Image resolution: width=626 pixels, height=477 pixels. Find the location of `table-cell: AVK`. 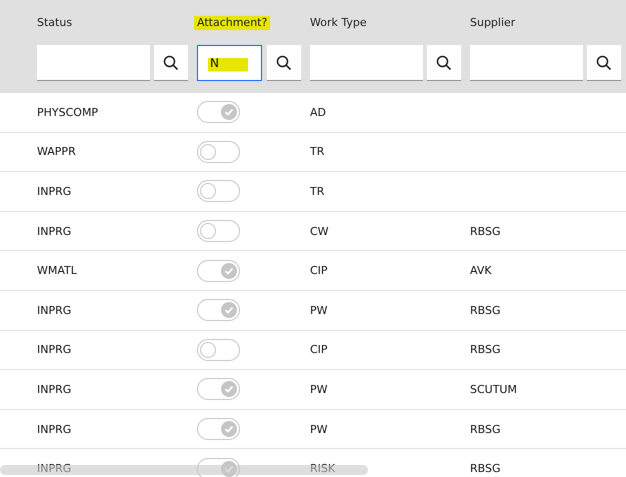

table-cell: AVK is located at coordinates (481, 271).